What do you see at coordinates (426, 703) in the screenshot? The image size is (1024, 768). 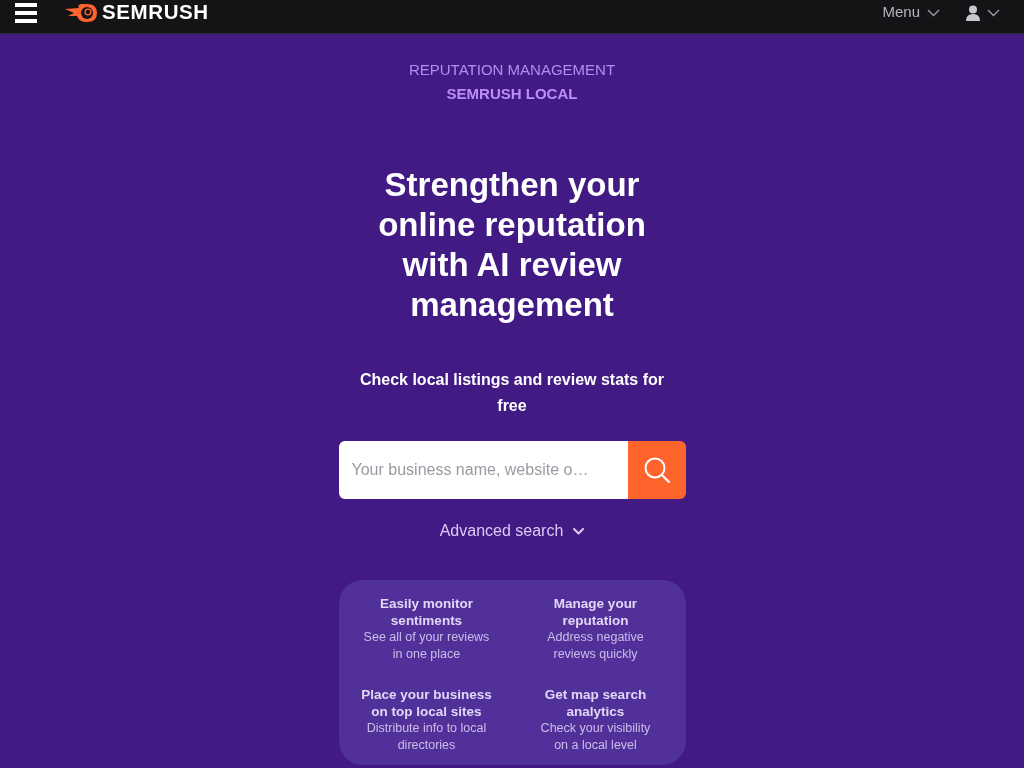 I see `feature-title: Place your business on top local sites` at bounding box center [426, 703].